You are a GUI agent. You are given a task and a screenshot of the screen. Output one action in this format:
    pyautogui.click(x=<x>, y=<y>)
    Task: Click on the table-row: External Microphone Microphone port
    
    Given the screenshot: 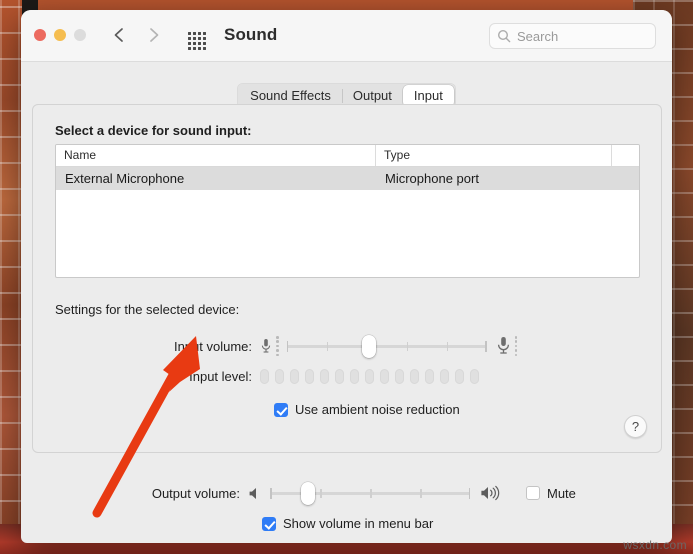 What is the action you would take?
    pyautogui.click(x=347, y=178)
    